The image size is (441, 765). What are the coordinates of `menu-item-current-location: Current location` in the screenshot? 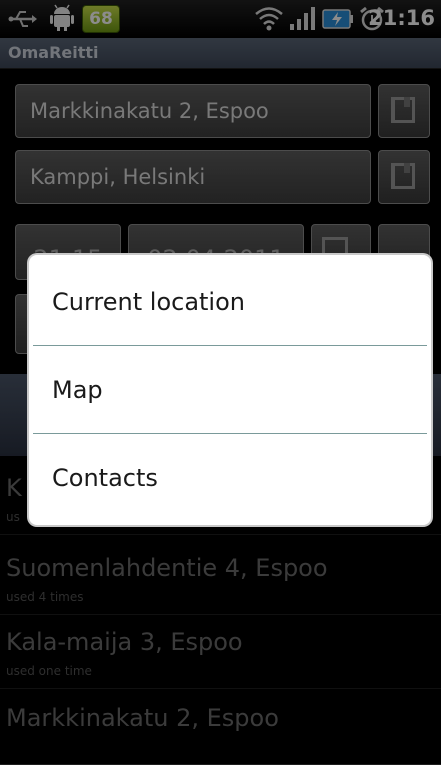 It's located at (230, 302).